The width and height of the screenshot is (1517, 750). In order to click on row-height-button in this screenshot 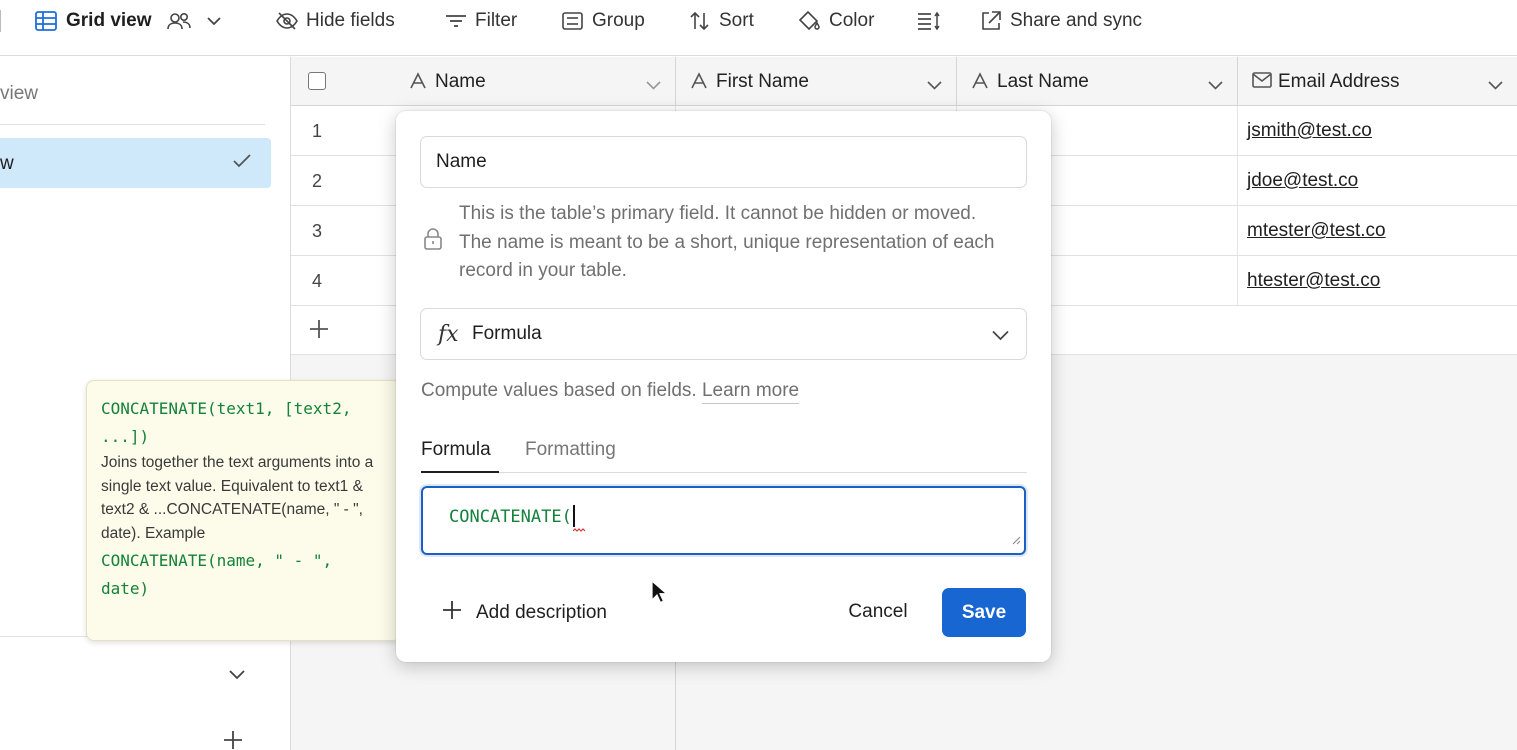, I will do `click(929, 21)`.